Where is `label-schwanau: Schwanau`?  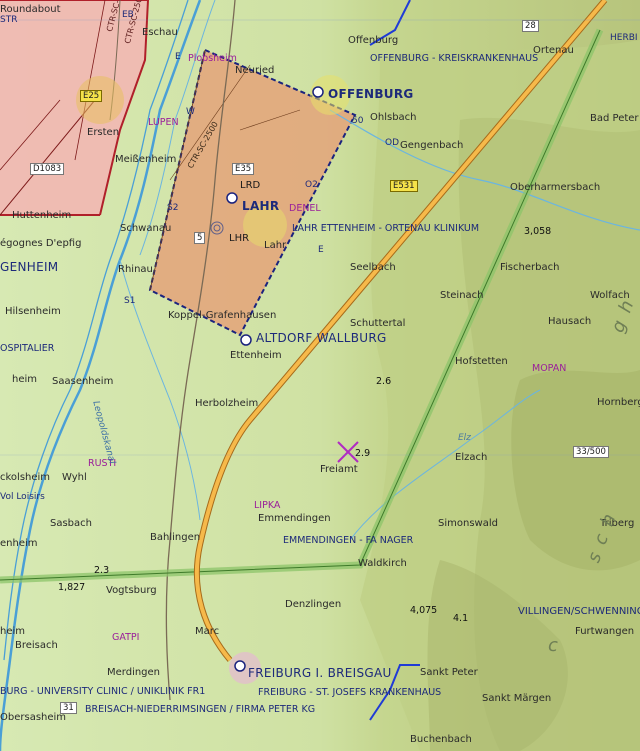 label-schwanau: Schwanau is located at coordinates (146, 228).